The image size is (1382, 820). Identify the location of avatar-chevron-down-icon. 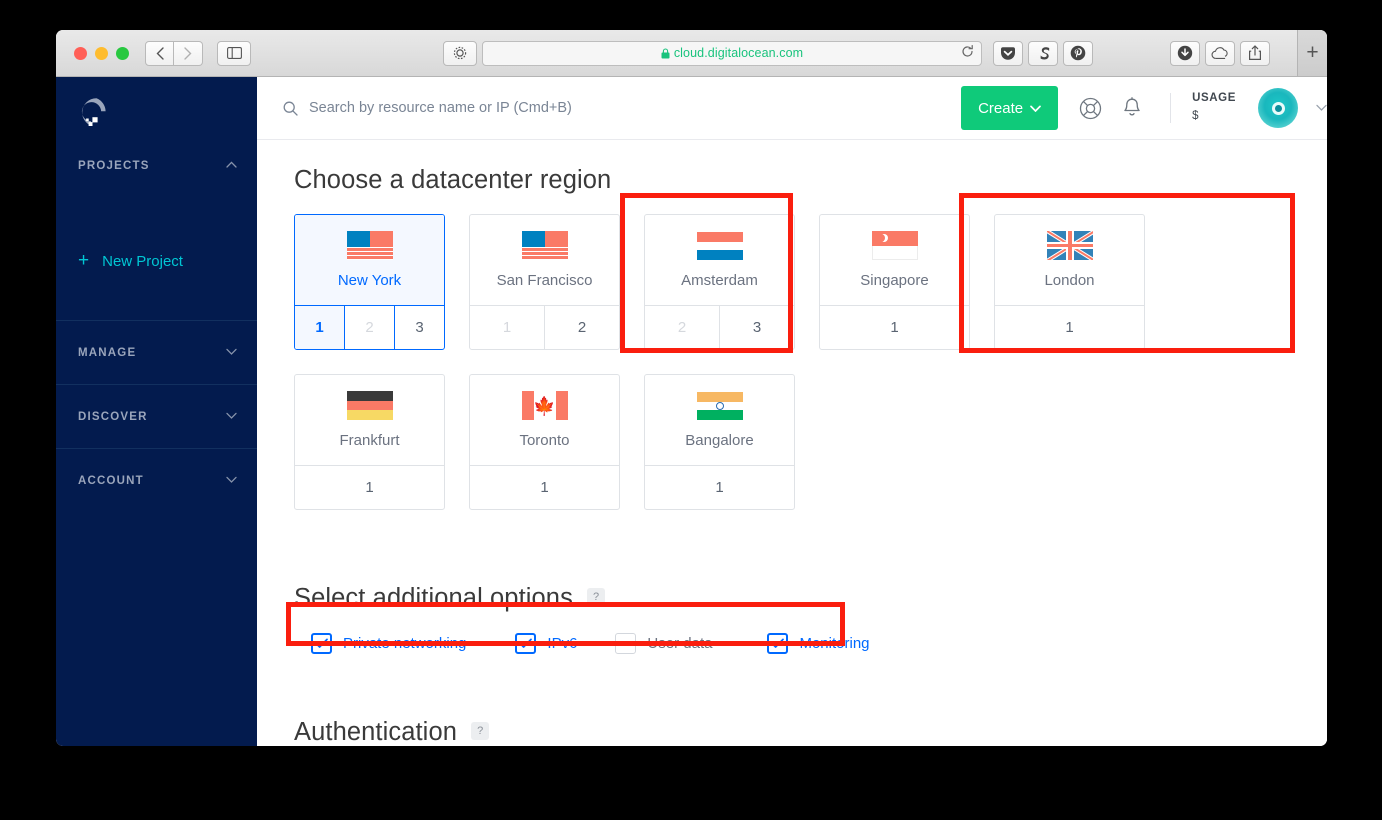
(1321, 108).